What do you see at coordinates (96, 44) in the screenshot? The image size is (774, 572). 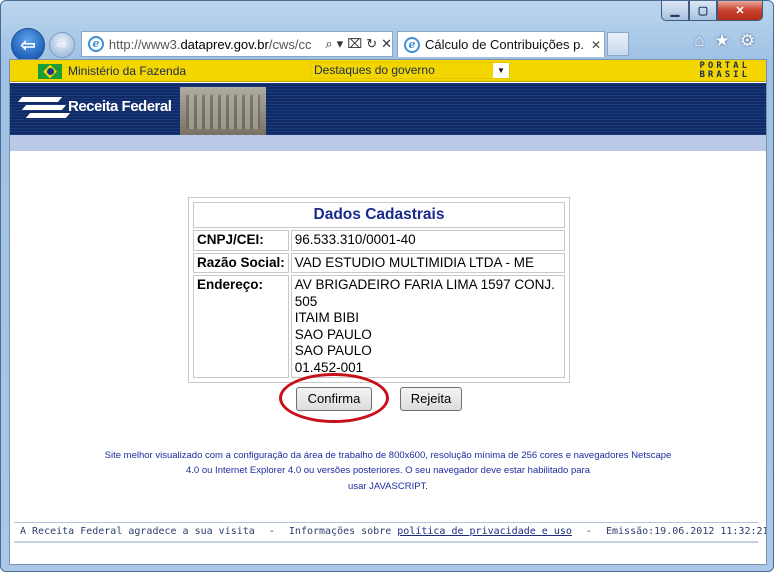 I see `ie-page-icon: e` at bounding box center [96, 44].